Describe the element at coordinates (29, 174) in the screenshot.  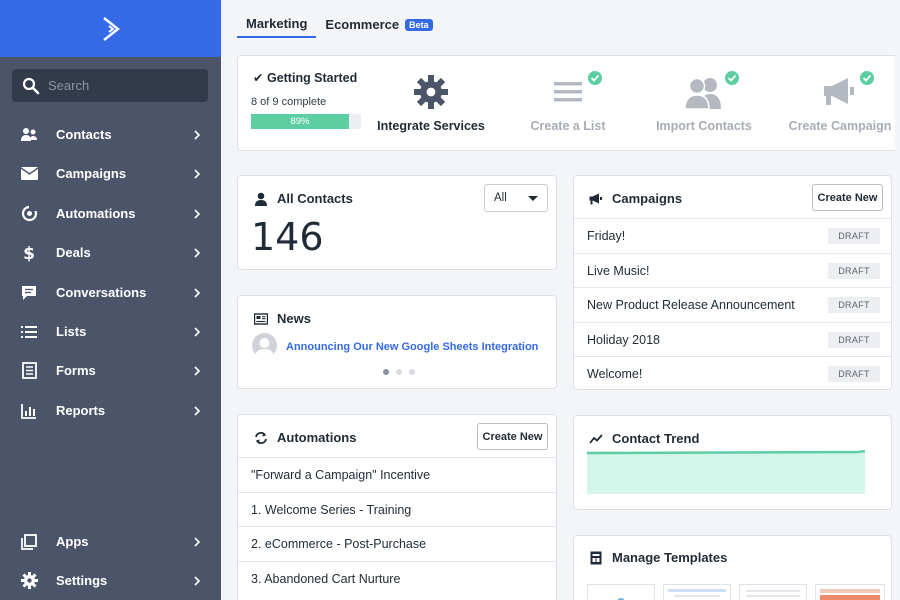
I see `envelope-icon` at that location.